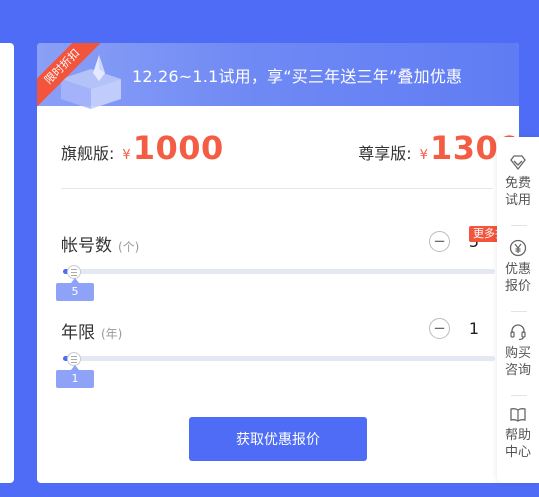 The width and height of the screenshot is (539, 497). What do you see at coordinates (279, 358) in the screenshot?
I see `years-slider-track` at bounding box center [279, 358].